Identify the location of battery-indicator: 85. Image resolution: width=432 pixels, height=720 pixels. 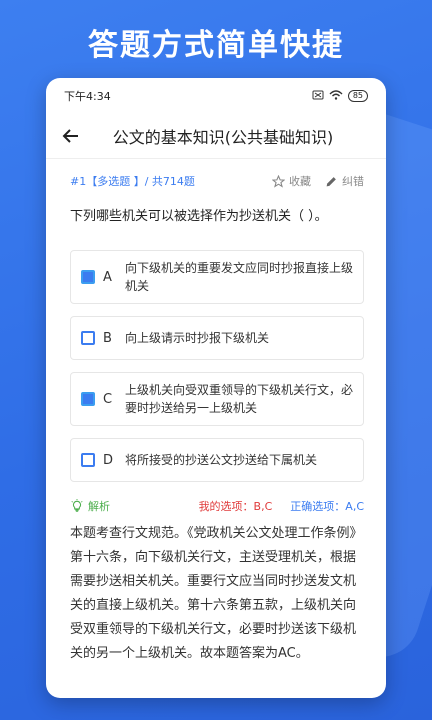
(357, 96).